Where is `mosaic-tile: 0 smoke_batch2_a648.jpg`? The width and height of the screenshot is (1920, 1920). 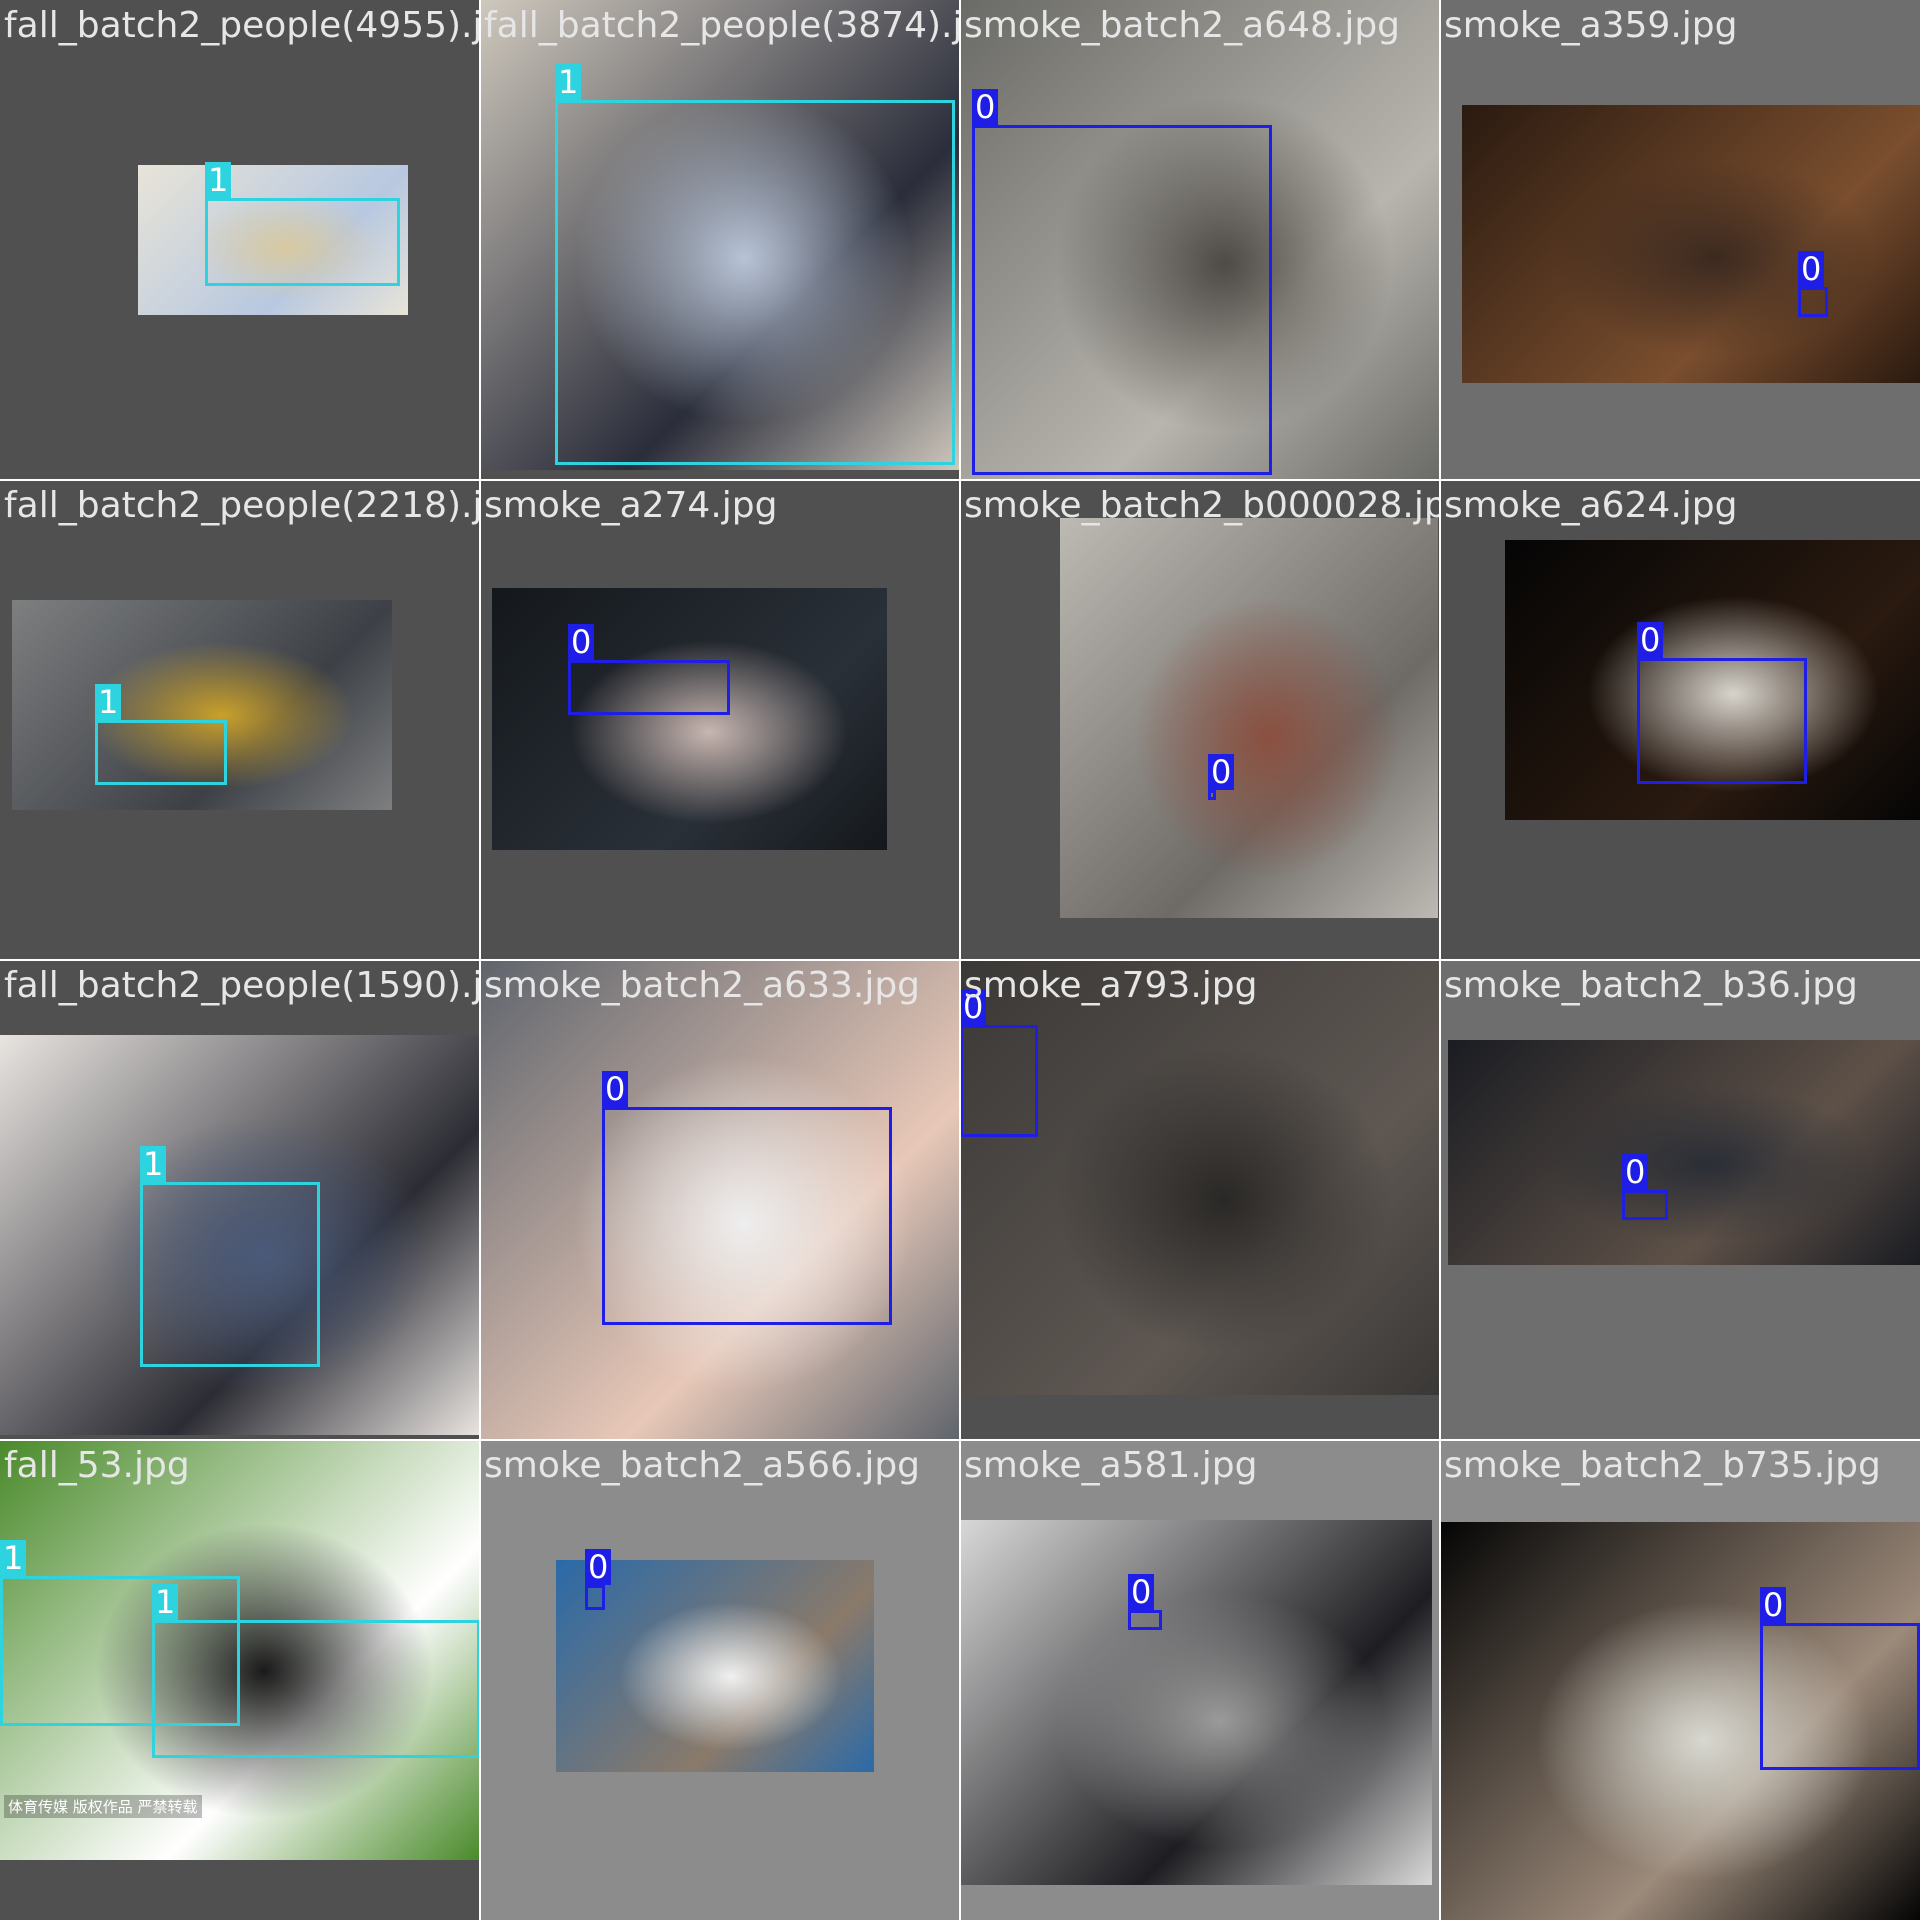
mosaic-tile: 0 smoke_batch2_a648.jpg is located at coordinates (1200, 240).